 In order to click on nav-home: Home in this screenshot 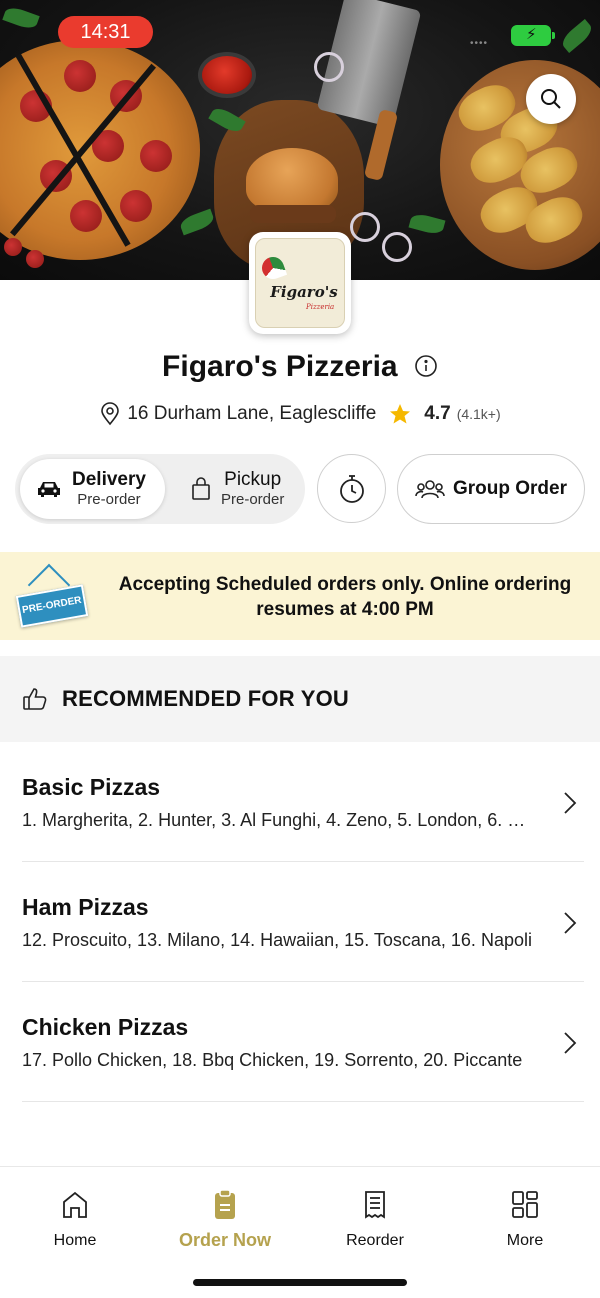, I will do `click(75, 1219)`.